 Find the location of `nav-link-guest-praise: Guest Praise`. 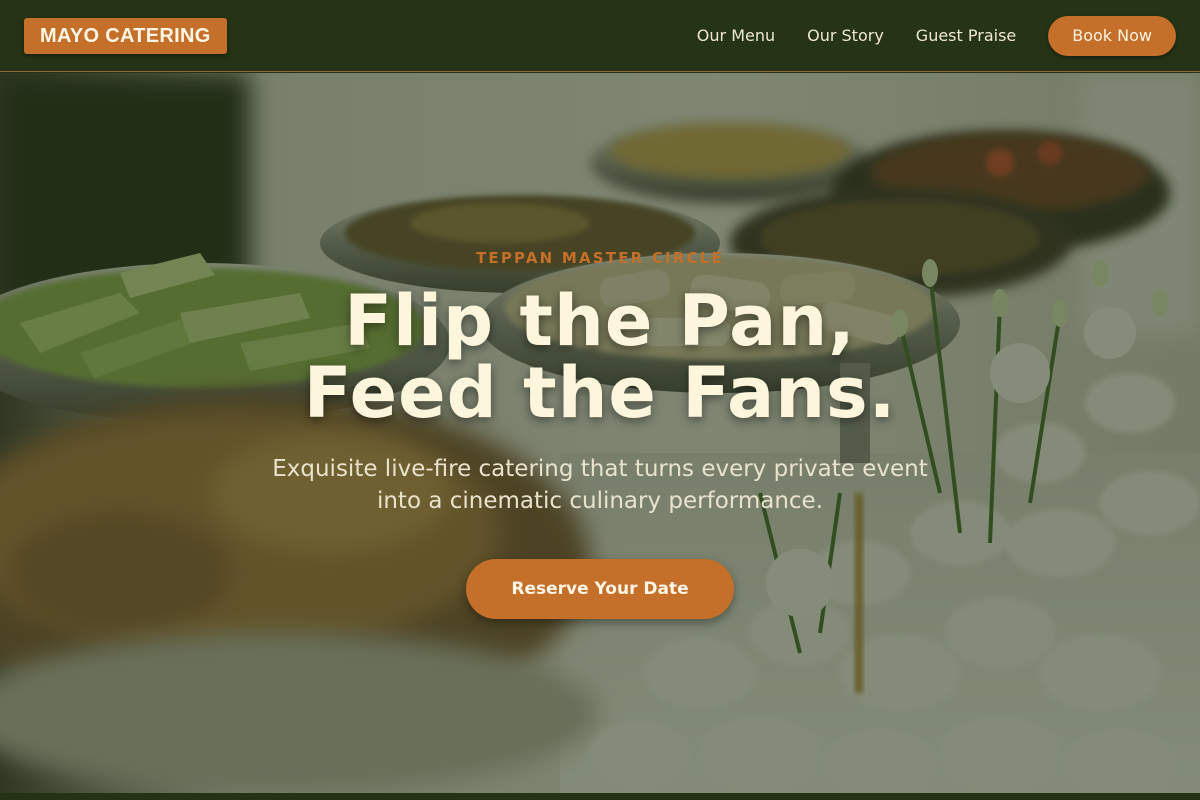

nav-link-guest-praise: Guest Praise is located at coordinates (966, 35).